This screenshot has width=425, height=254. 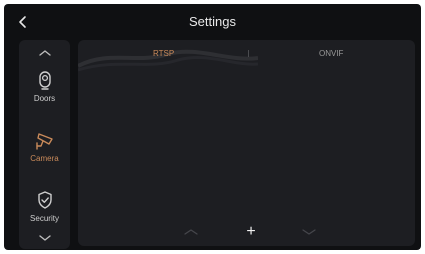 What do you see at coordinates (44, 200) in the screenshot?
I see `shield-check-icon` at bounding box center [44, 200].